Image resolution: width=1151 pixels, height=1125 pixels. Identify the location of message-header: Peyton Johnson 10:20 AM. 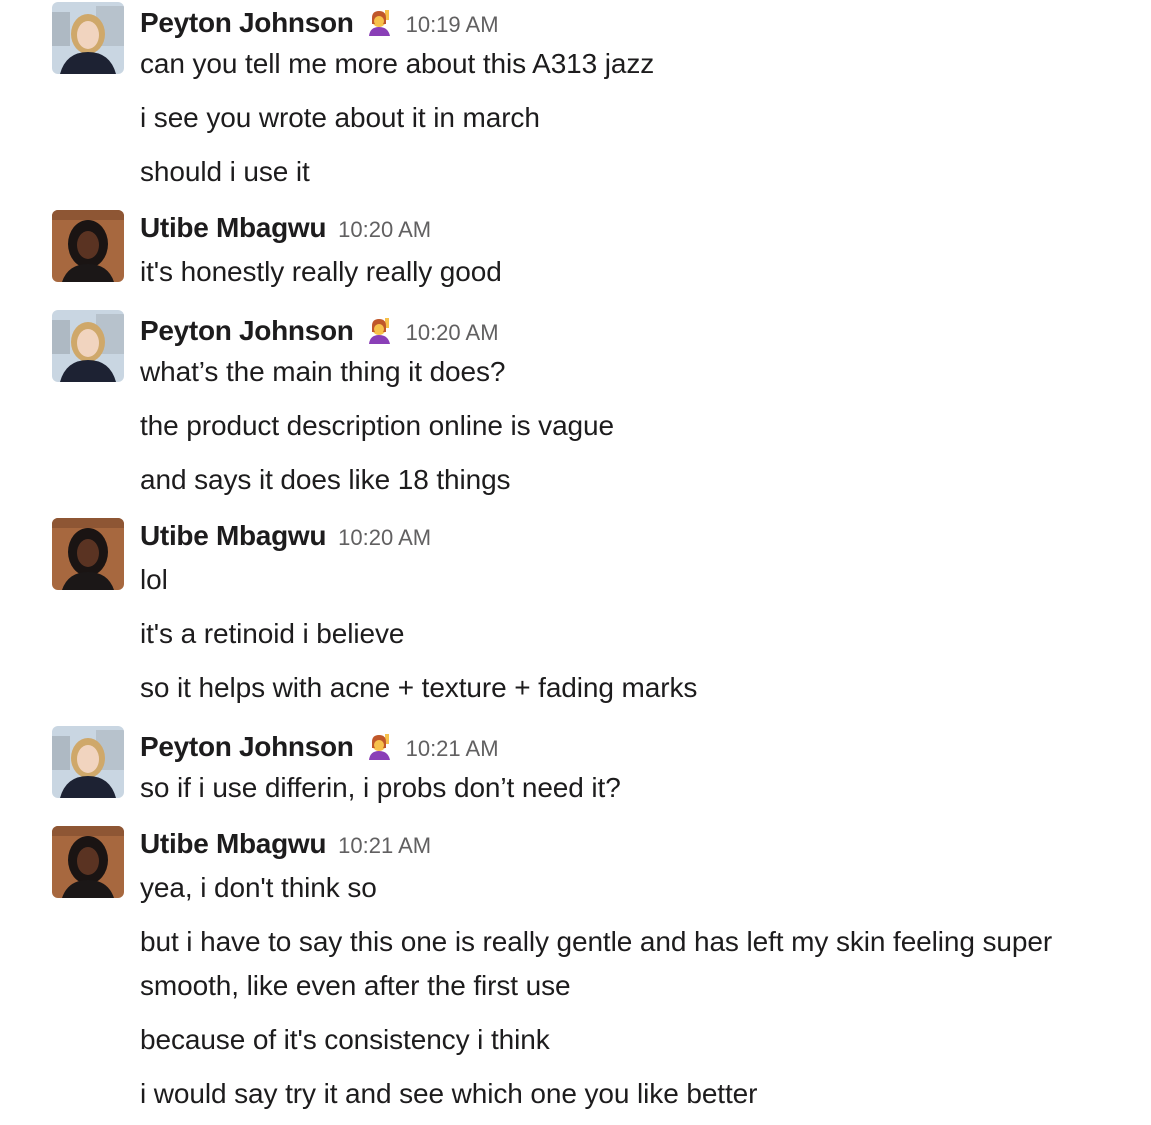
(319, 329).